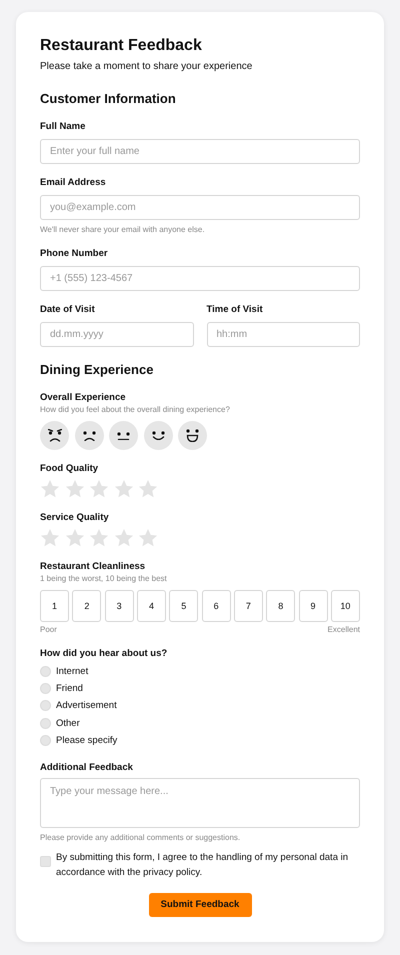 The image size is (400, 955). Describe the element at coordinates (135, 409) in the screenshot. I see `question-description: How did you feel about the overall dining experience?` at that location.